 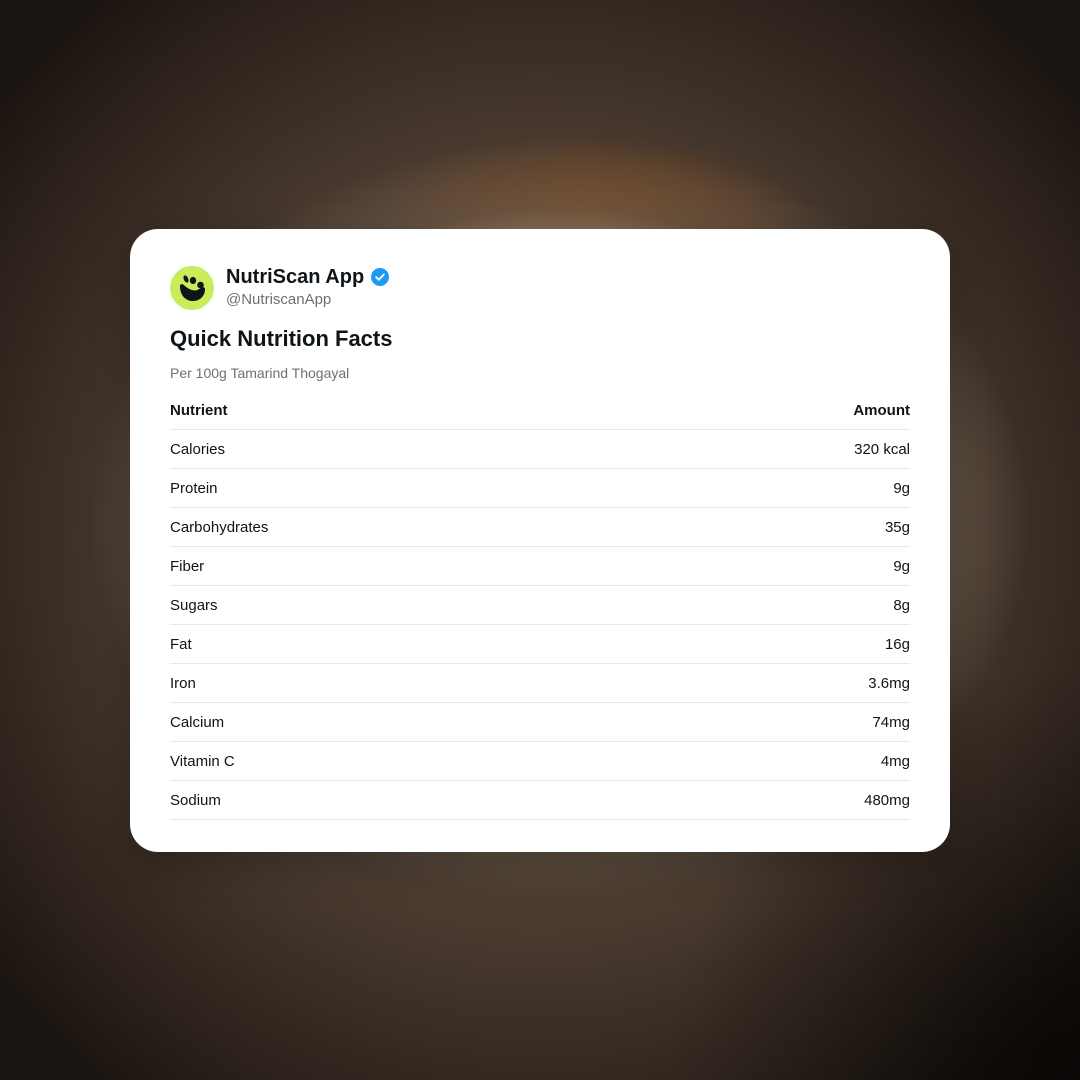 I want to click on nutrient-name: Vitamin C, so click(x=405, y=761).